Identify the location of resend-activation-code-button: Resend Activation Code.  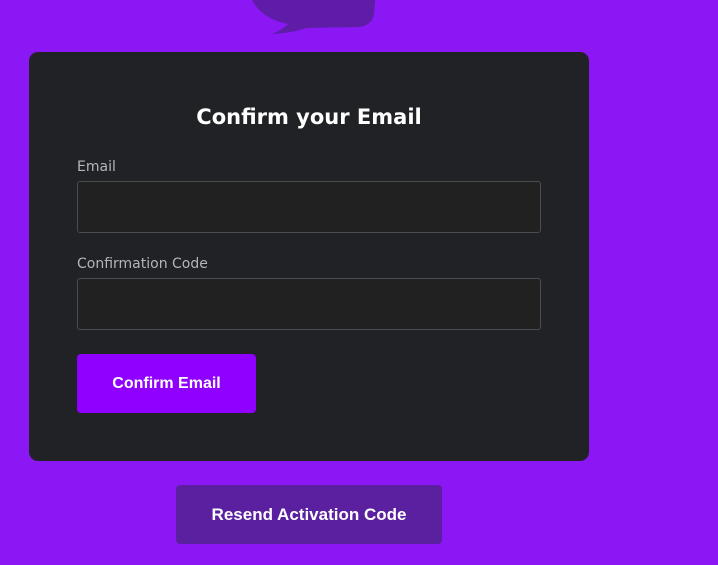
(309, 514).